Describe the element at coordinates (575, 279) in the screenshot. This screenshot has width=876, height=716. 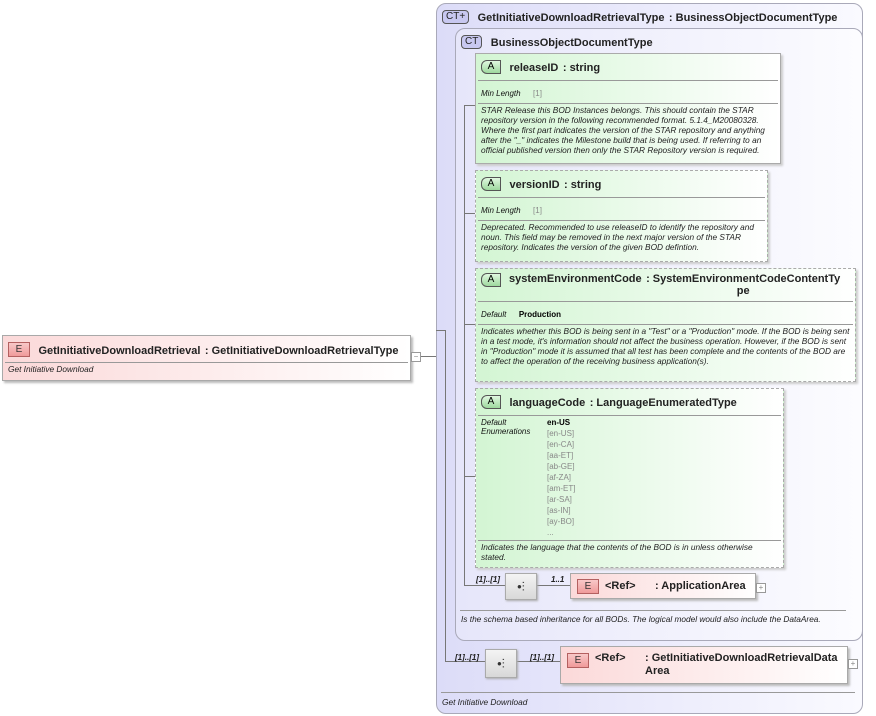
I see `attribute-name: systemEnvironmentCode` at that location.